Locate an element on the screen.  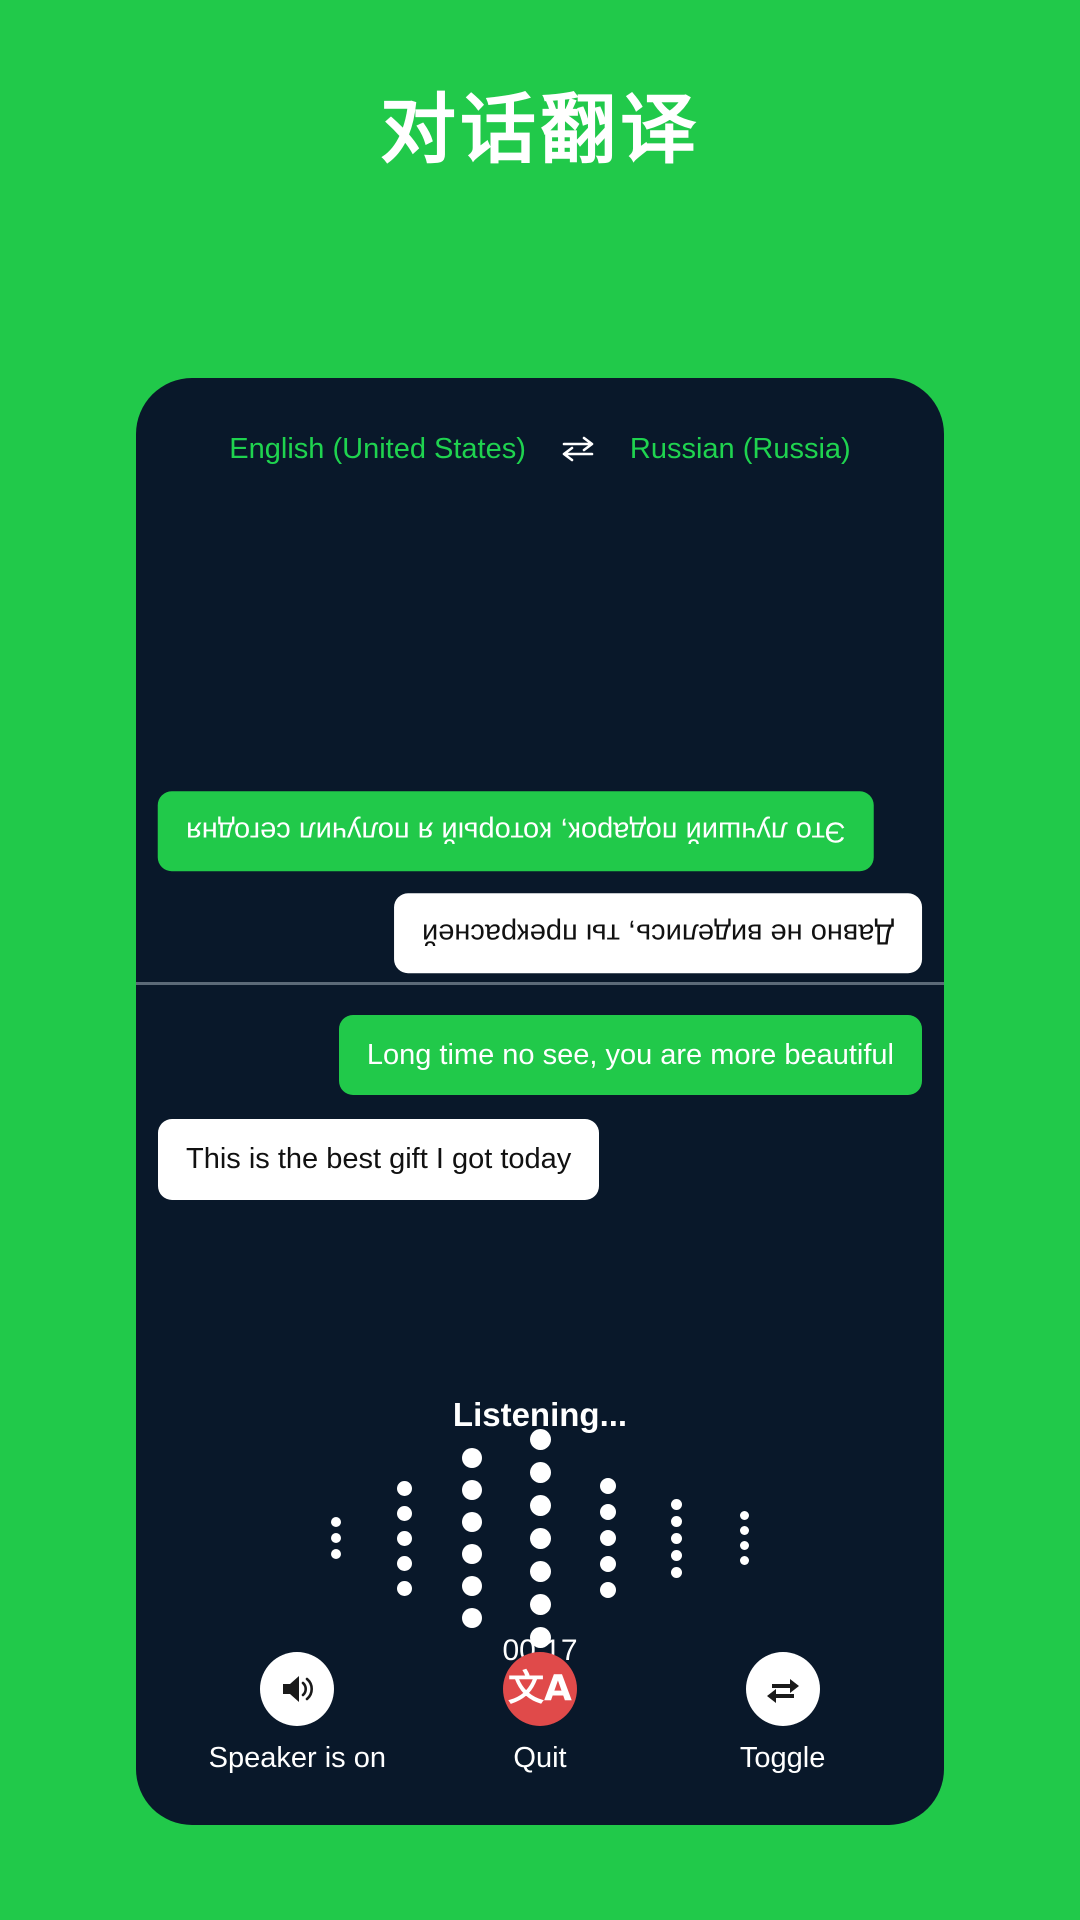
toggle-direction-button: Toggle is located at coordinates (783, 1713).